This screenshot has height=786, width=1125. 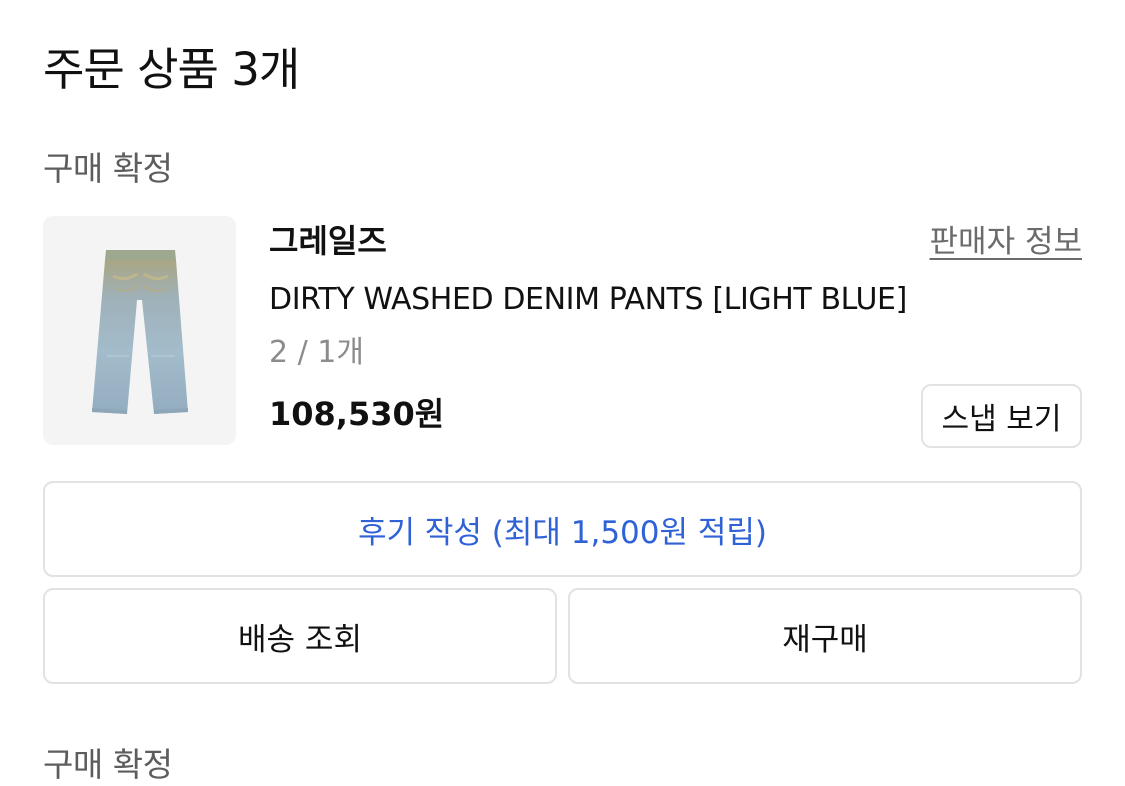 What do you see at coordinates (108, 168) in the screenshot?
I see `order-status-label: 구매 확정` at bounding box center [108, 168].